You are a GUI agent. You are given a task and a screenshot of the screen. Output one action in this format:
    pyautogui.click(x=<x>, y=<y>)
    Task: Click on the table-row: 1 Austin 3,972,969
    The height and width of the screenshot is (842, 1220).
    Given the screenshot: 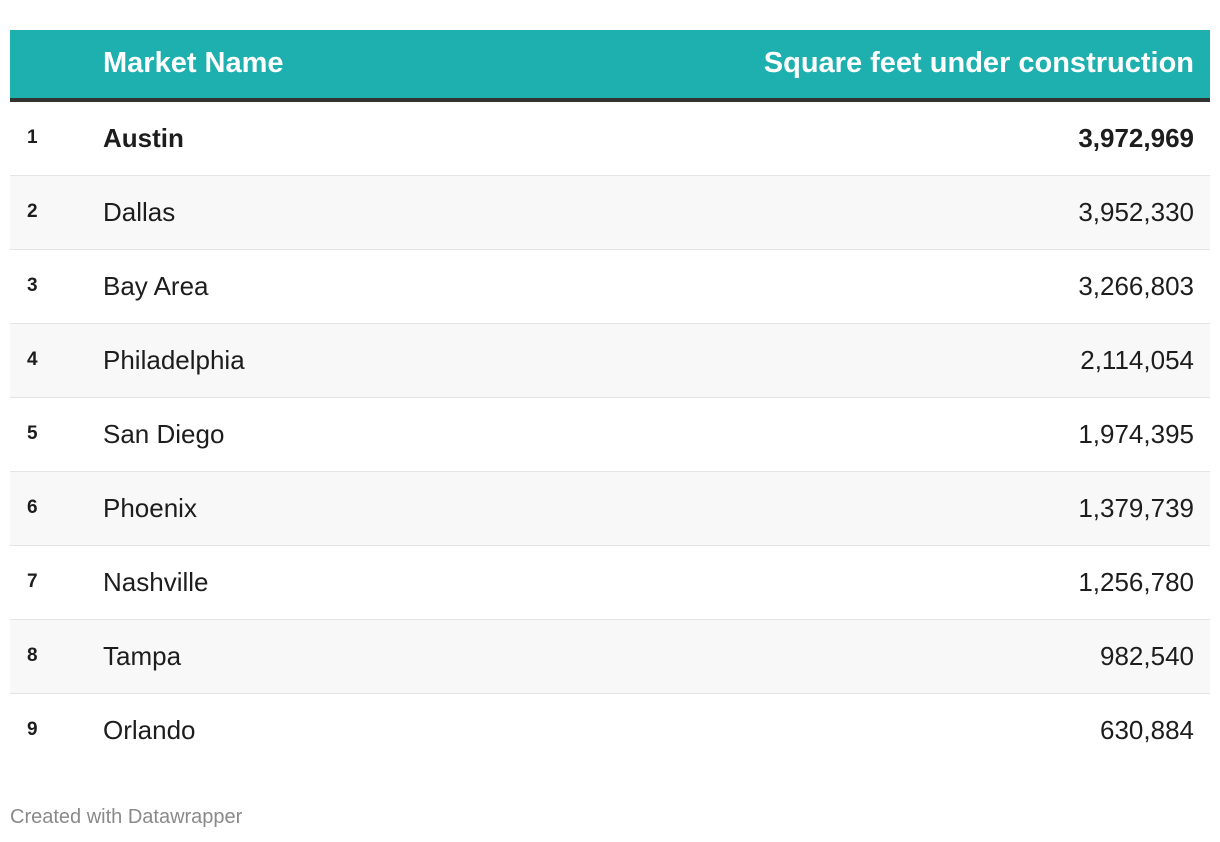 What is the action you would take?
    pyautogui.click(x=610, y=139)
    